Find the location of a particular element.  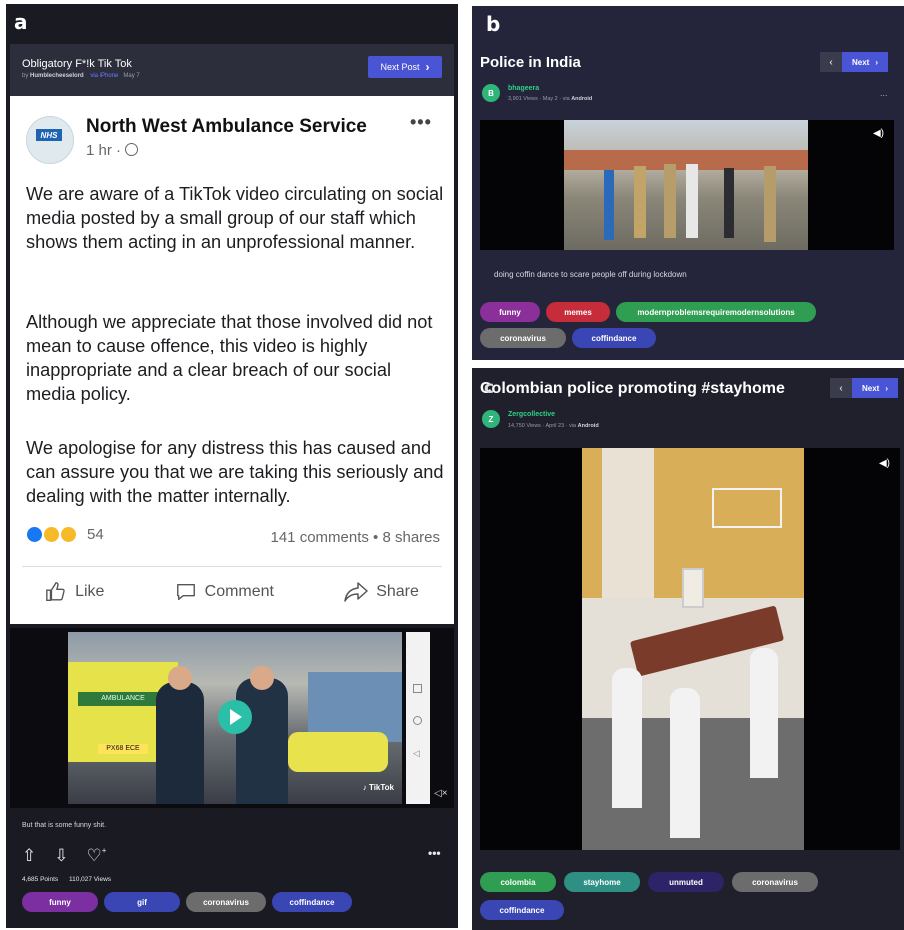

ambulance-video-frame: AMBULANCE PX68 ECE ♪ TikTok is located at coordinates (235, 718).